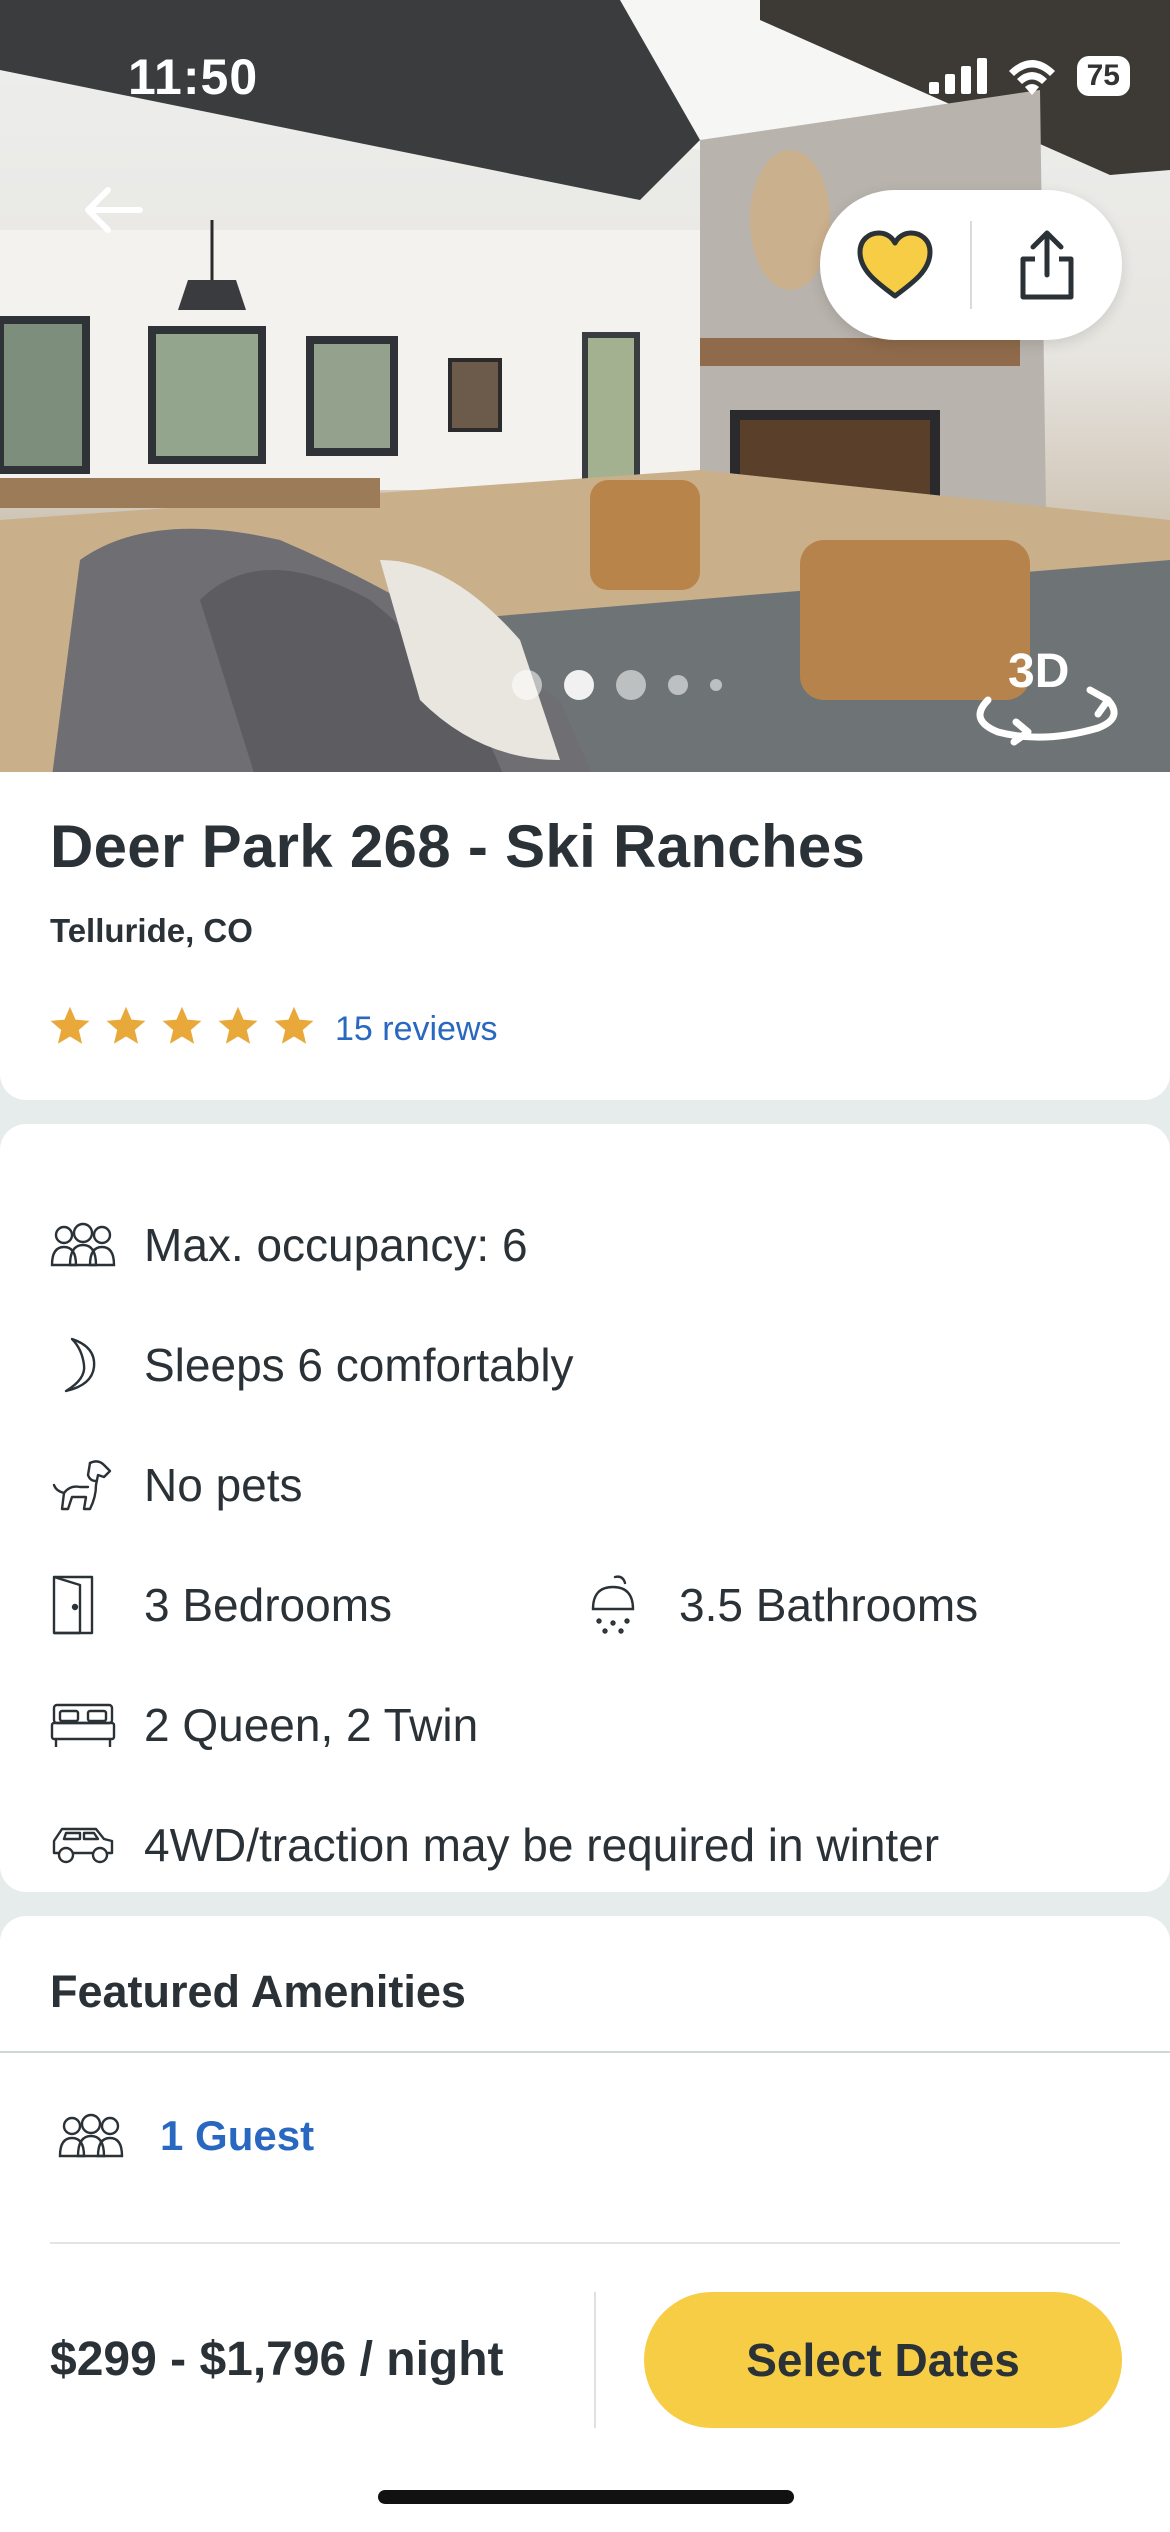 Image resolution: width=1170 pixels, height=2532 pixels. I want to click on battery-indicator: 75, so click(1103, 76).